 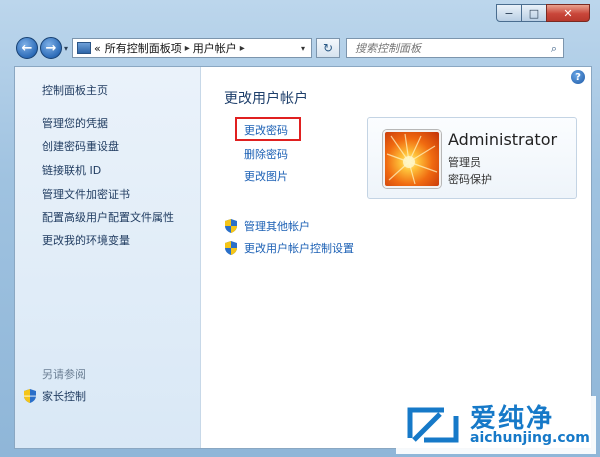 What do you see at coordinates (328, 48) in the screenshot?
I see `refresh-button: ↻` at bounding box center [328, 48].